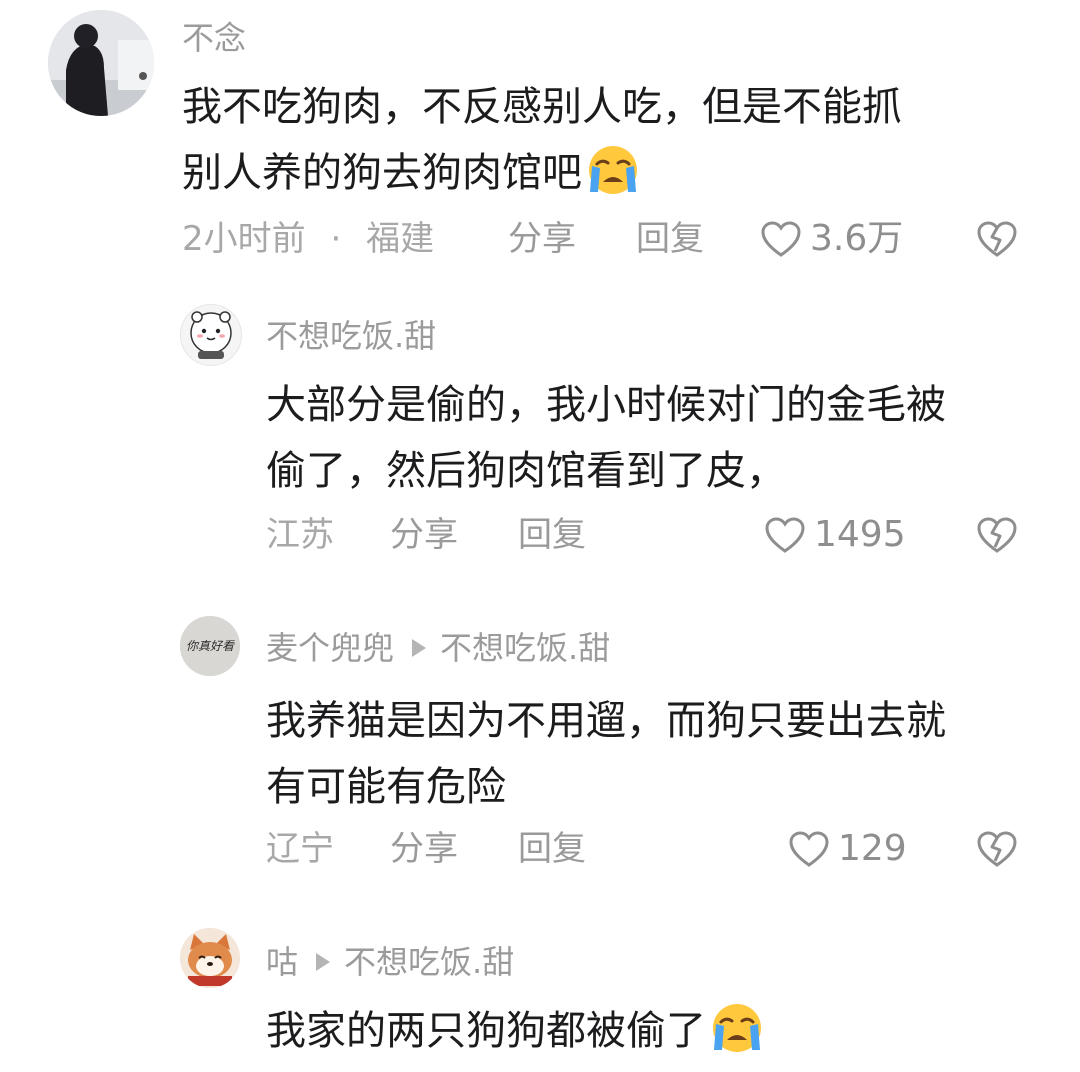  What do you see at coordinates (438, 648) in the screenshot?
I see `username: 麦个兜兜 不想吃饭.甜` at bounding box center [438, 648].